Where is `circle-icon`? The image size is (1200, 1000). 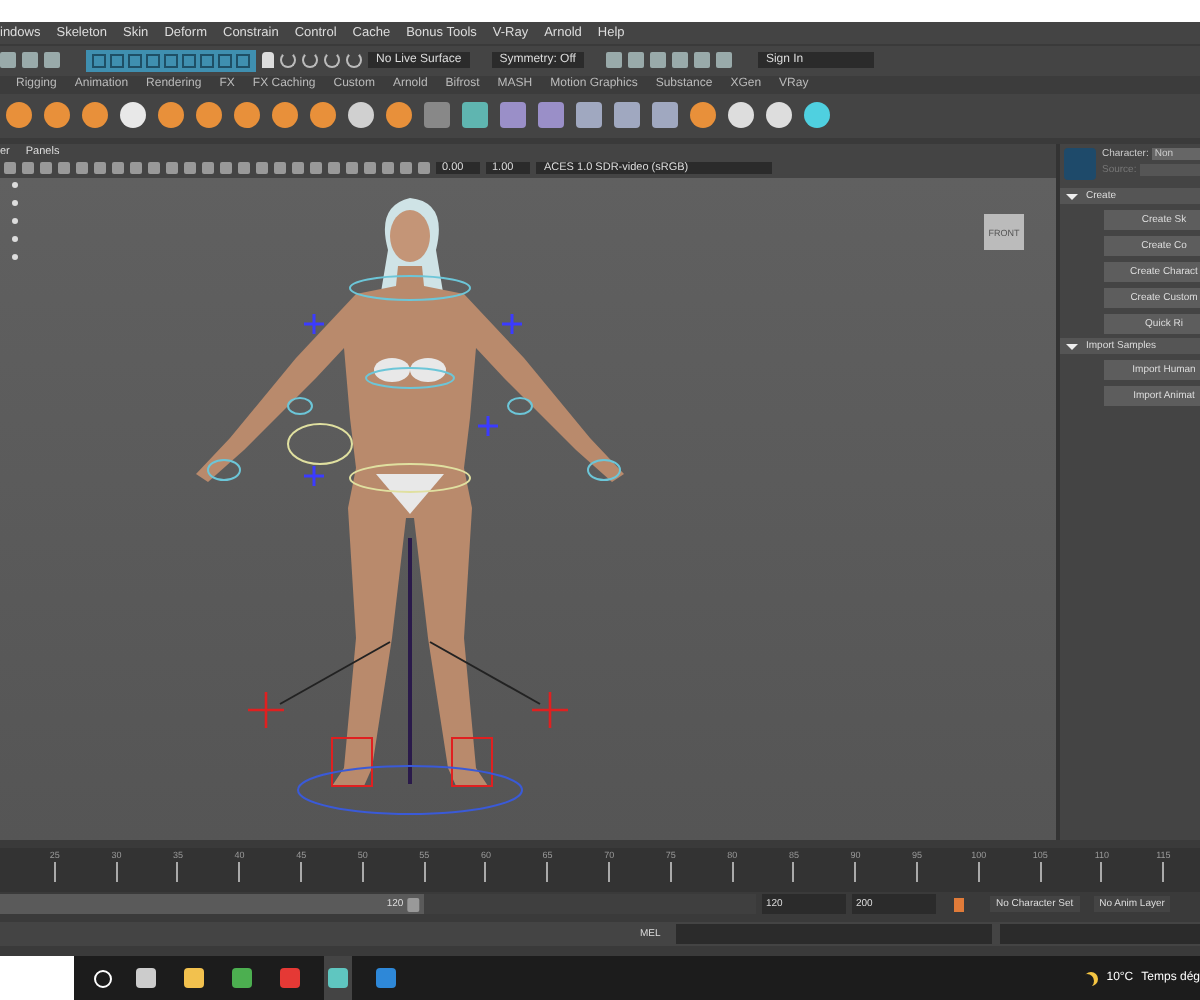
circle-icon is located at coordinates (103, 978).